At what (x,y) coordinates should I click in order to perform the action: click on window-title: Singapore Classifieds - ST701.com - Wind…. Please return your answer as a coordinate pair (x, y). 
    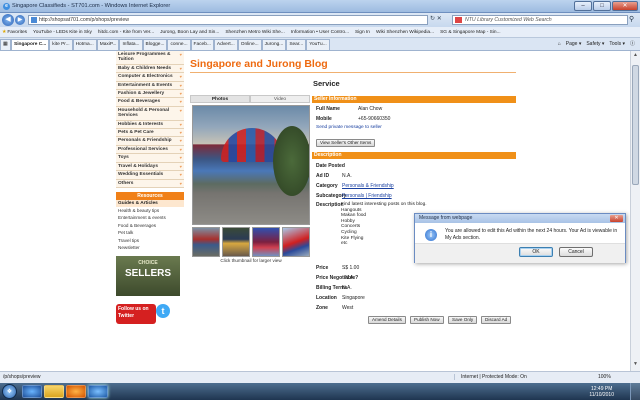
    Looking at the image, I should click on (91, 6).